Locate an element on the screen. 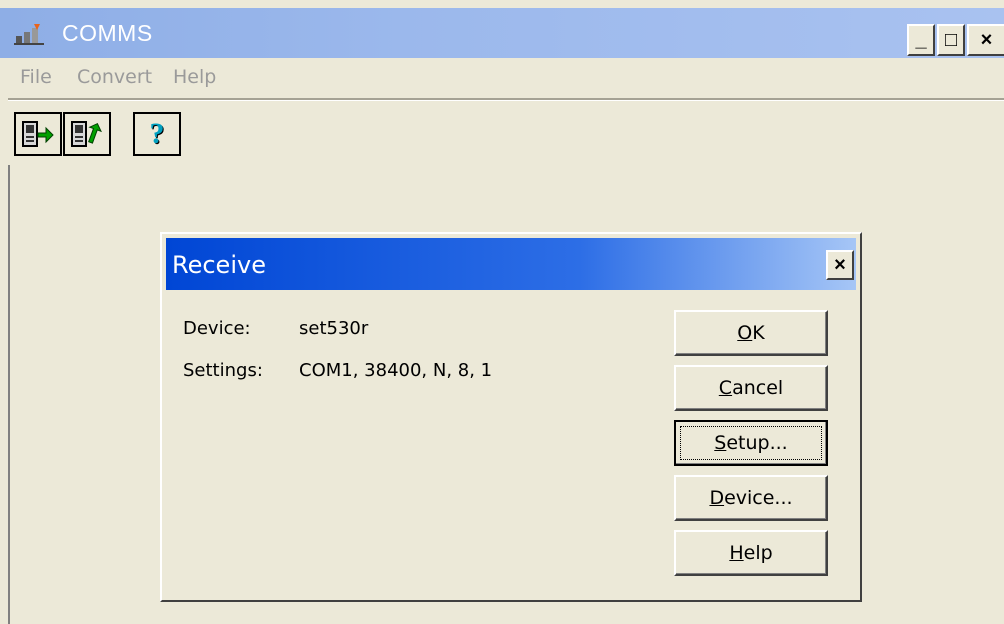  maximize-button: □ is located at coordinates (951, 40).